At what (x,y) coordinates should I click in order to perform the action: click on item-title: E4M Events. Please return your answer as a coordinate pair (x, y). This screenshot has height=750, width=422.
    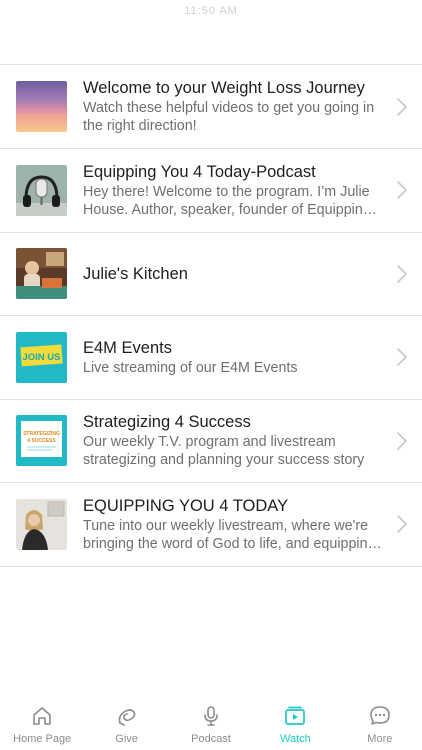
    Looking at the image, I should click on (127, 347).